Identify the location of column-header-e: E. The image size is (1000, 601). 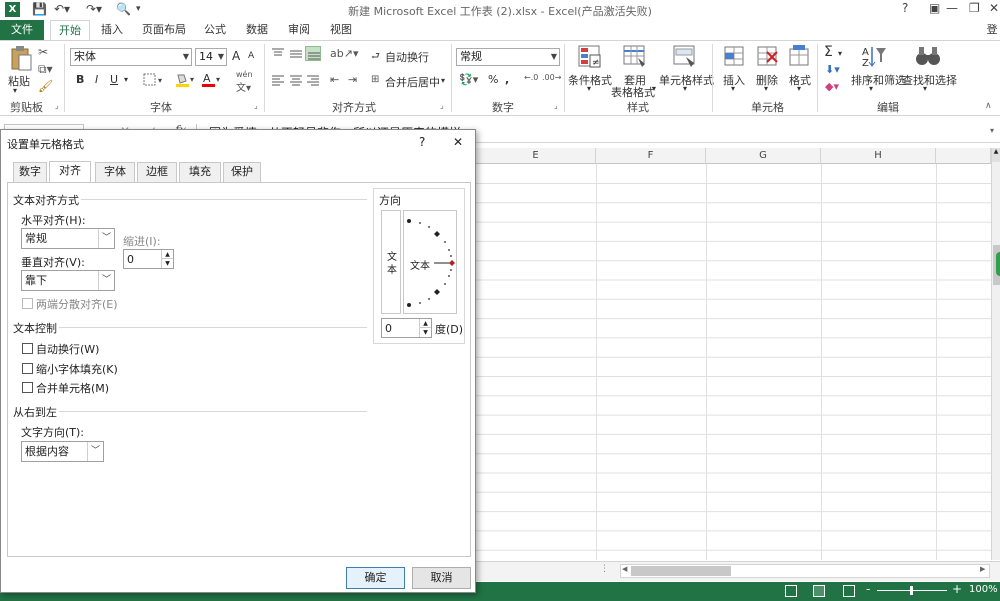
(536, 156).